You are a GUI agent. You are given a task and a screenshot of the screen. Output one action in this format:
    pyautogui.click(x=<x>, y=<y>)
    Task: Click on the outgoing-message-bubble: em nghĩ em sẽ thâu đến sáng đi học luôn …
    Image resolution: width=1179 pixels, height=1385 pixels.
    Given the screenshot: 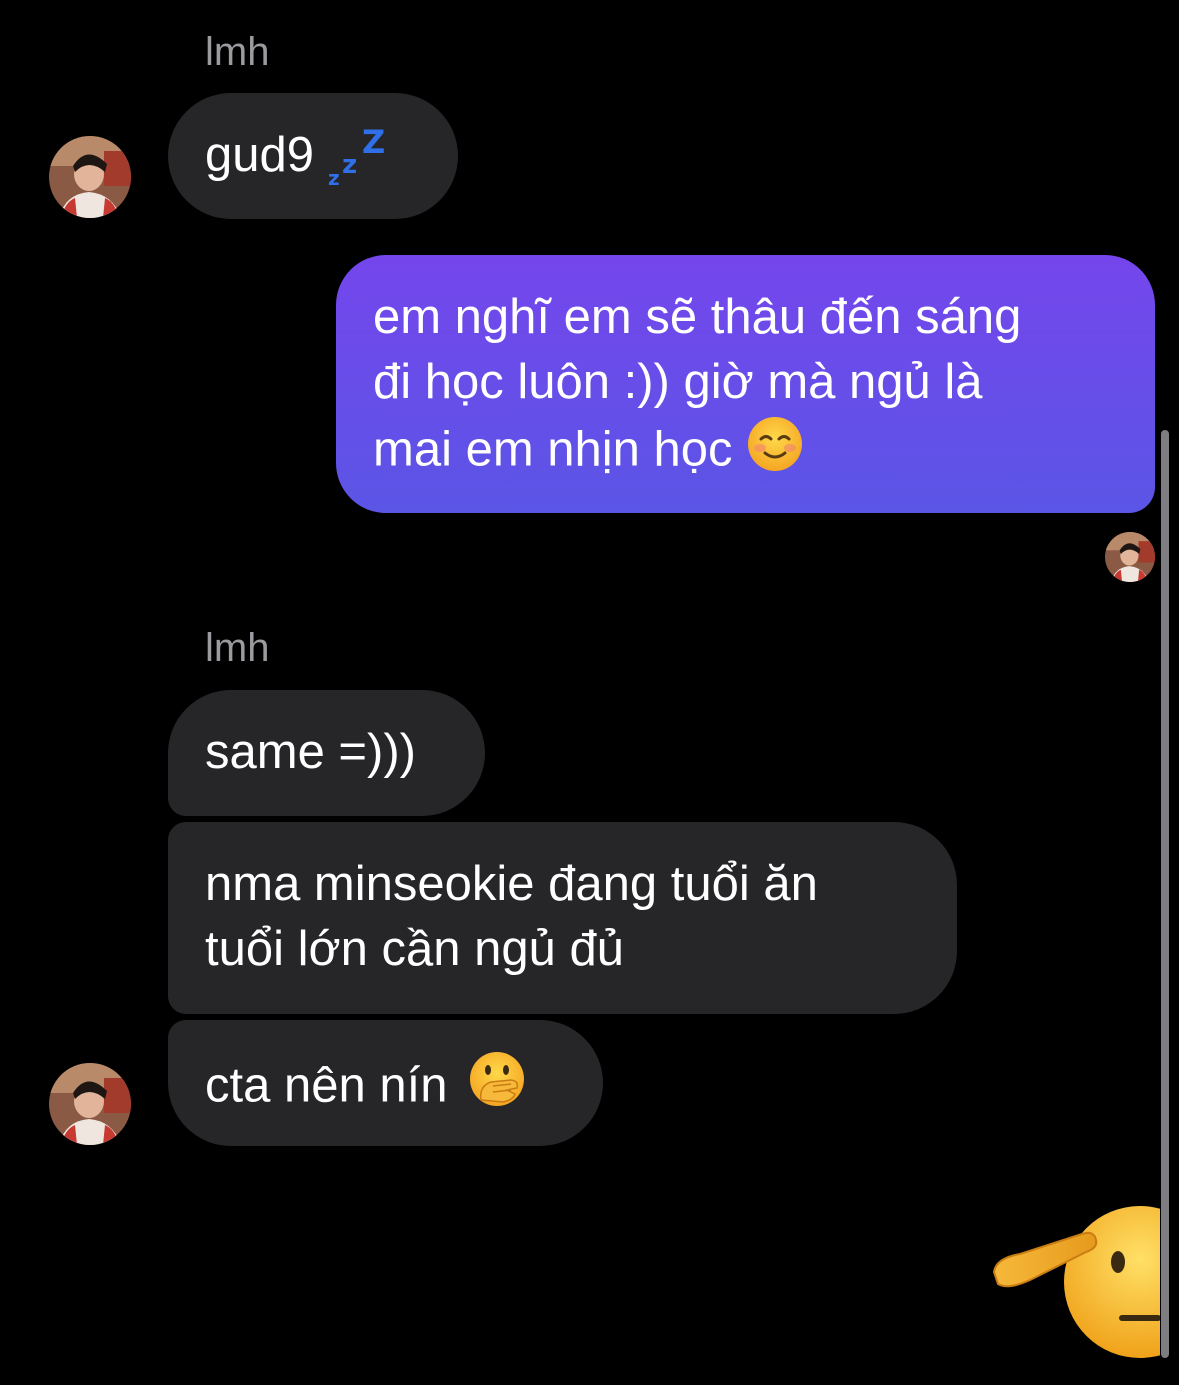 What is the action you would take?
    pyautogui.click(x=745, y=384)
    